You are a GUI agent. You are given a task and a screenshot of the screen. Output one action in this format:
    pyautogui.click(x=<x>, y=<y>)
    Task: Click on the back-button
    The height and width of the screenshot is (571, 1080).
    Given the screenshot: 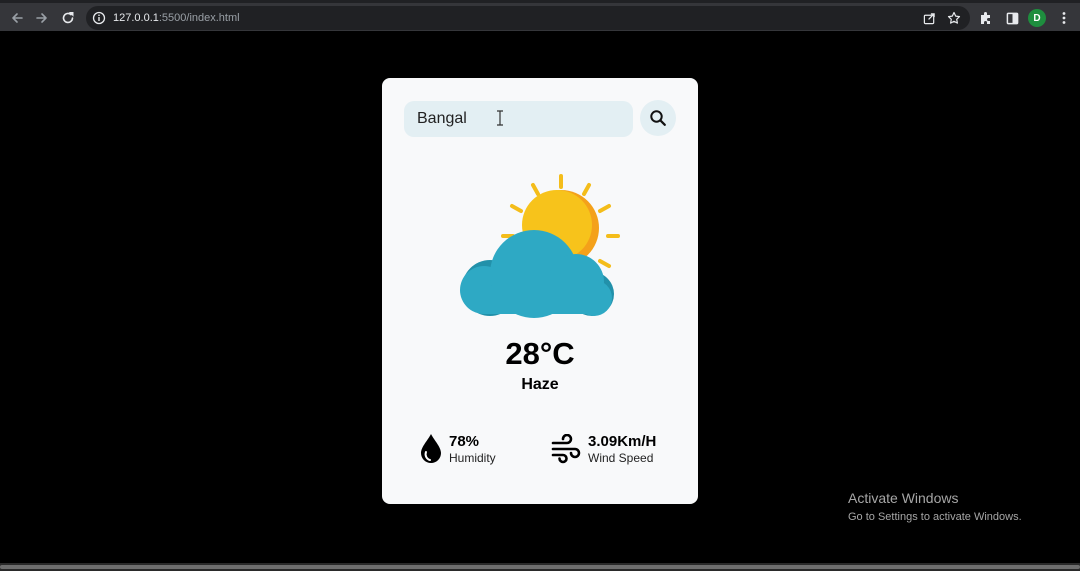 What is the action you would take?
    pyautogui.click(x=17, y=18)
    